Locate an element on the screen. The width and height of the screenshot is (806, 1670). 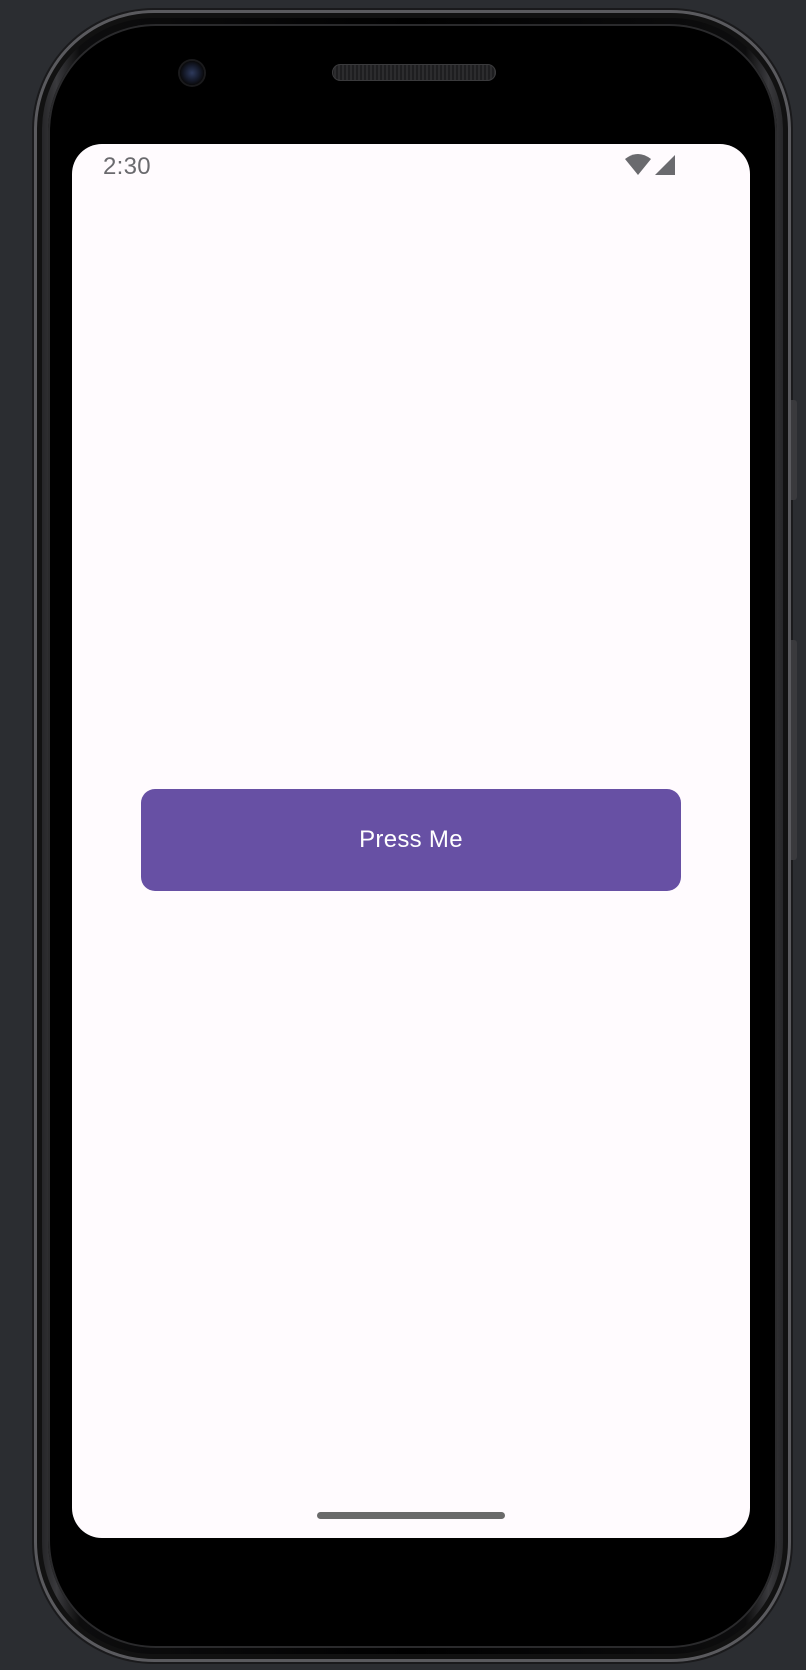
home-gesture-bar is located at coordinates (411, 1515).